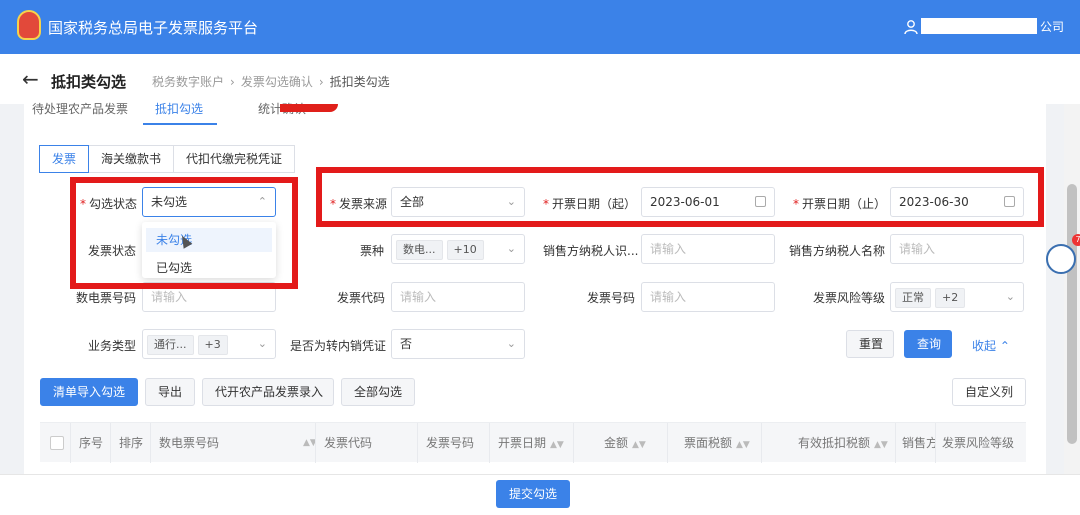 The height and width of the screenshot is (515, 1080). Describe the element at coordinates (991, 345) in the screenshot. I see `collapse-link: 收起 ⌃` at that location.